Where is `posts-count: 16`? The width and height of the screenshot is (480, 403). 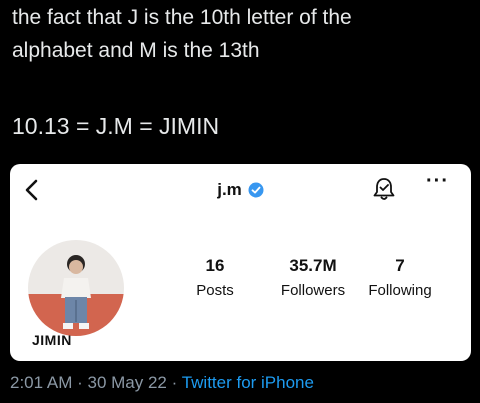 posts-count: 16 is located at coordinates (215, 265).